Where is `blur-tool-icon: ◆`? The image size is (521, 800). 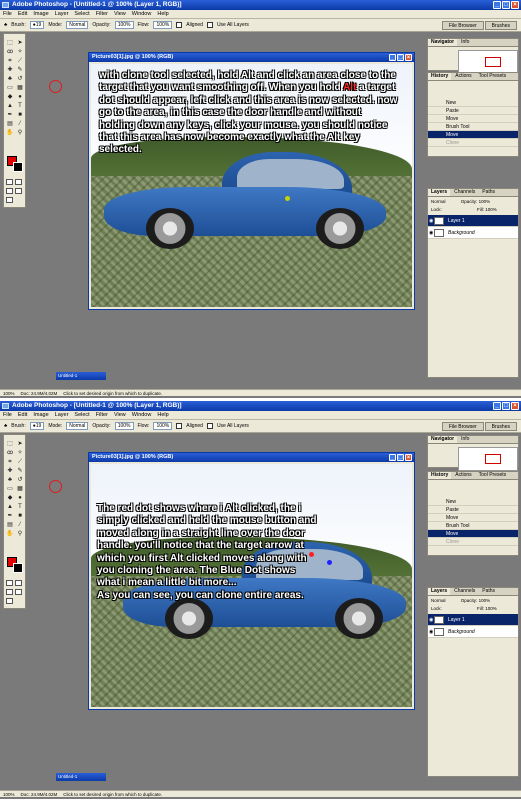 blur-tool-icon: ◆ is located at coordinates (10, 97).